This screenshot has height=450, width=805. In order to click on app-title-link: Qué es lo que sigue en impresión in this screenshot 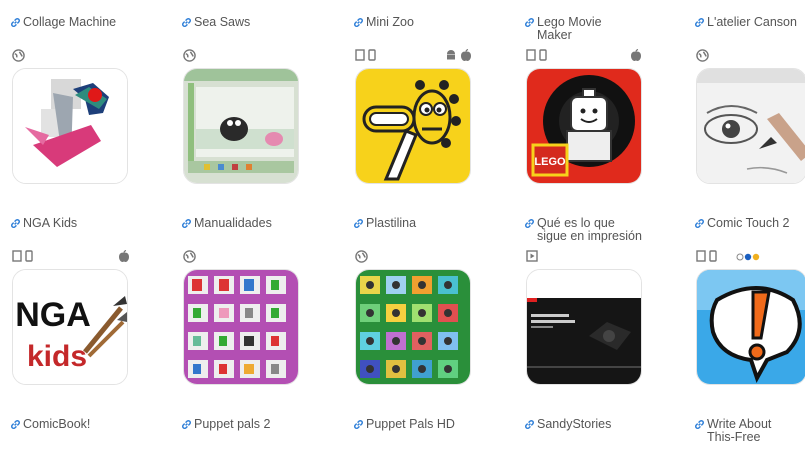, I will do `click(604, 230)`.